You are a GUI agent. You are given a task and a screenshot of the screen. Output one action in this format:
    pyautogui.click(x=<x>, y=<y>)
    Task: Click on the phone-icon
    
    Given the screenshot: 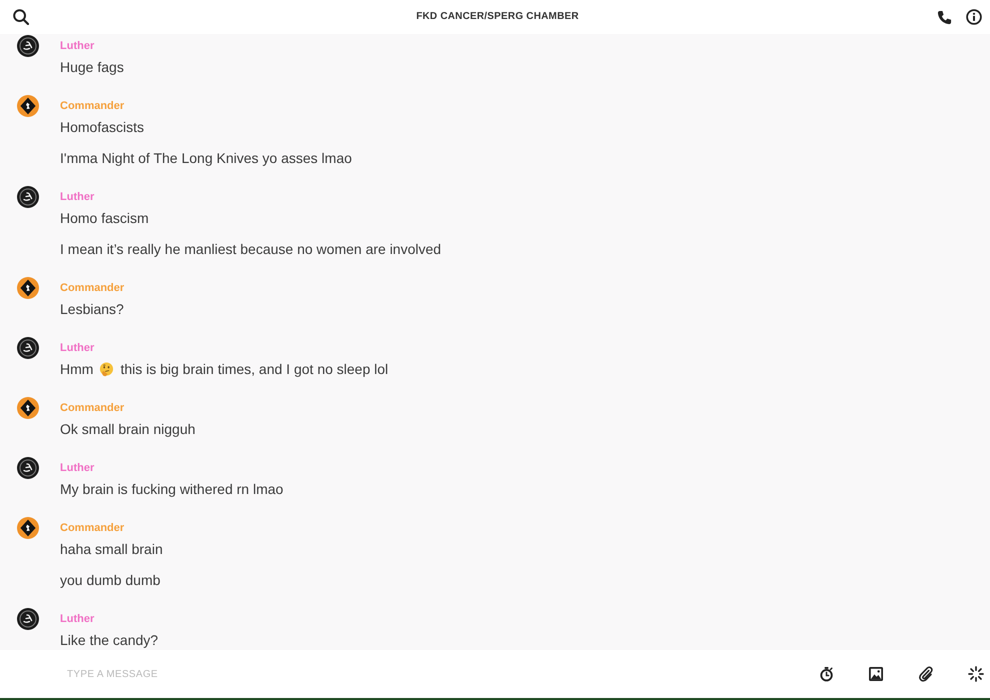 What is the action you would take?
    pyautogui.click(x=944, y=17)
    